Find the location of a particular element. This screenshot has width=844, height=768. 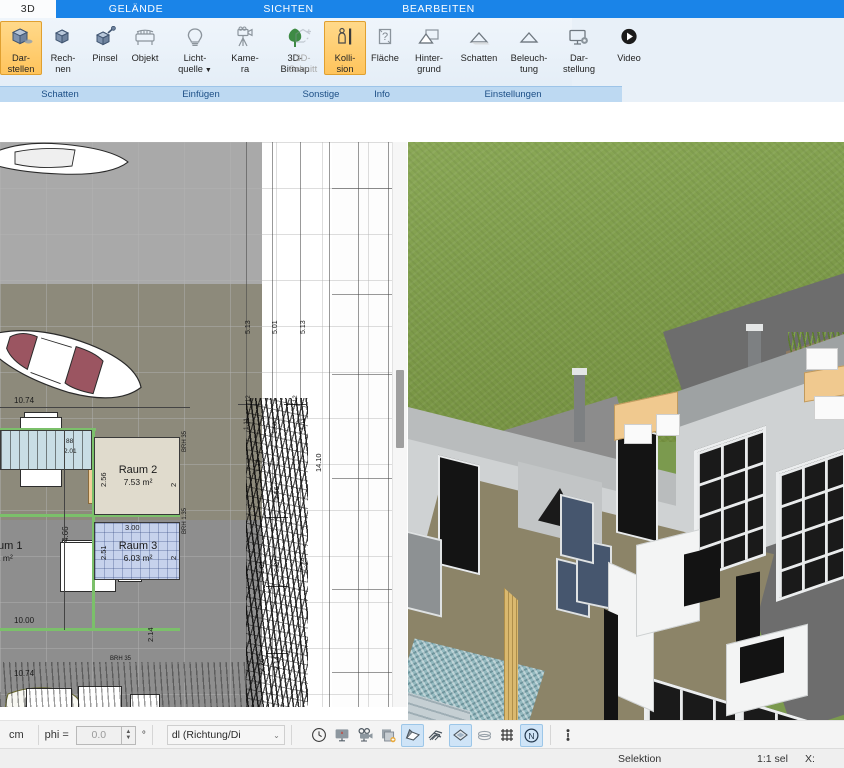

house-light-icon is located at coordinates (529, 38).